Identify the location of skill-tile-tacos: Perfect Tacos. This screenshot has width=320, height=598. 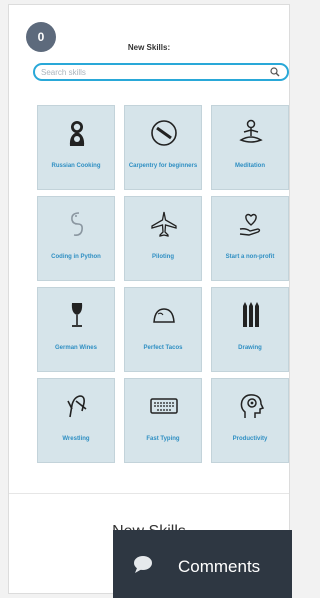
(163, 329).